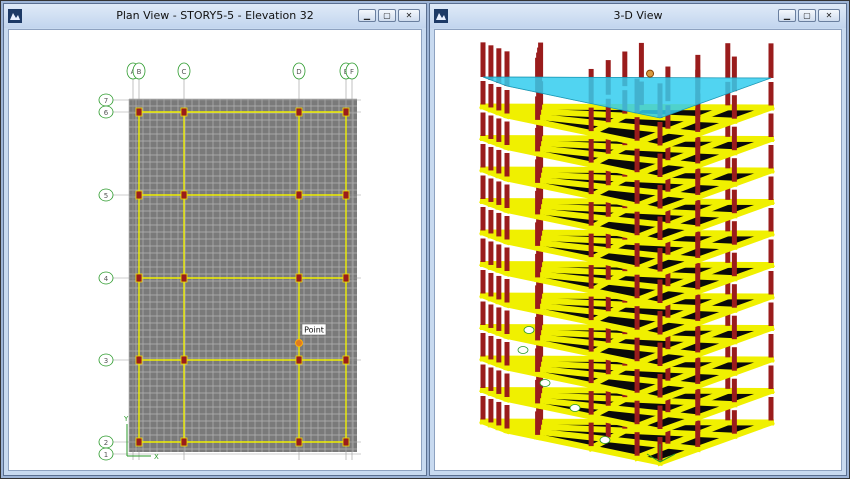 This screenshot has width=850, height=479. I want to click on 3d-view-titlebar: 3-D View ▁ ▢ ✕, so click(638, 16).